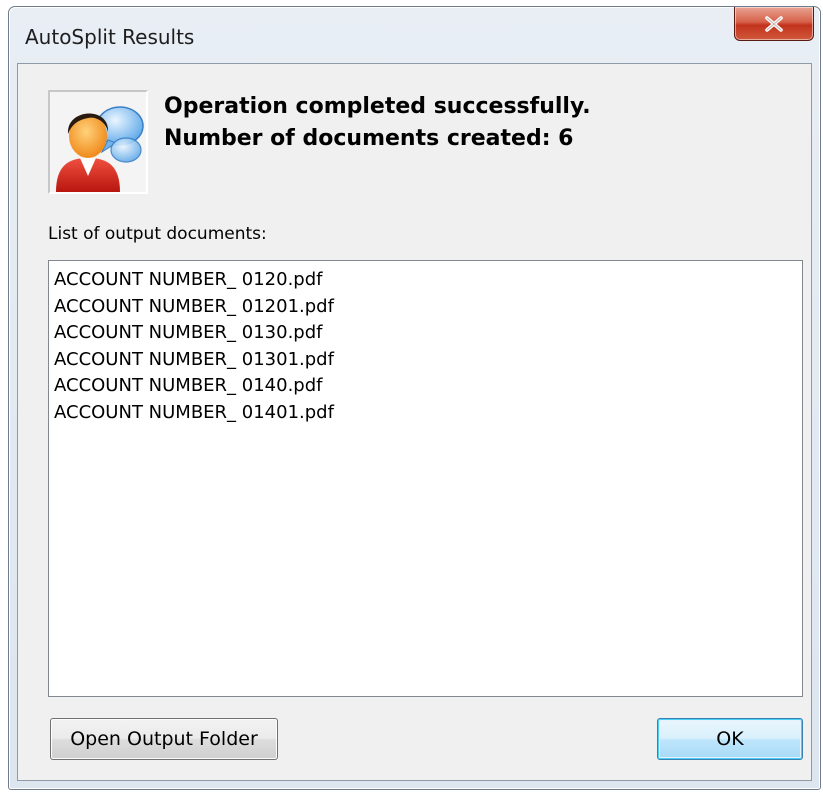 This screenshot has width=823, height=795. Describe the element at coordinates (100, 149) in the screenshot. I see `user-chat-icon` at that location.